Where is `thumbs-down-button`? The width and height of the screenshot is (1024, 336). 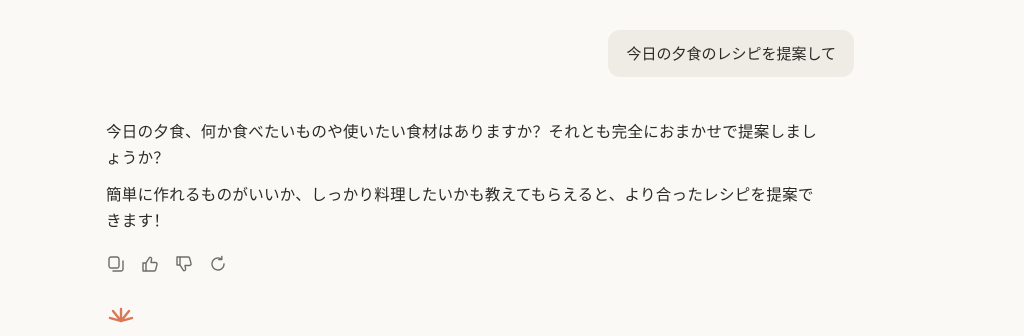
thumbs-down-button is located at coordinates (184, 264).